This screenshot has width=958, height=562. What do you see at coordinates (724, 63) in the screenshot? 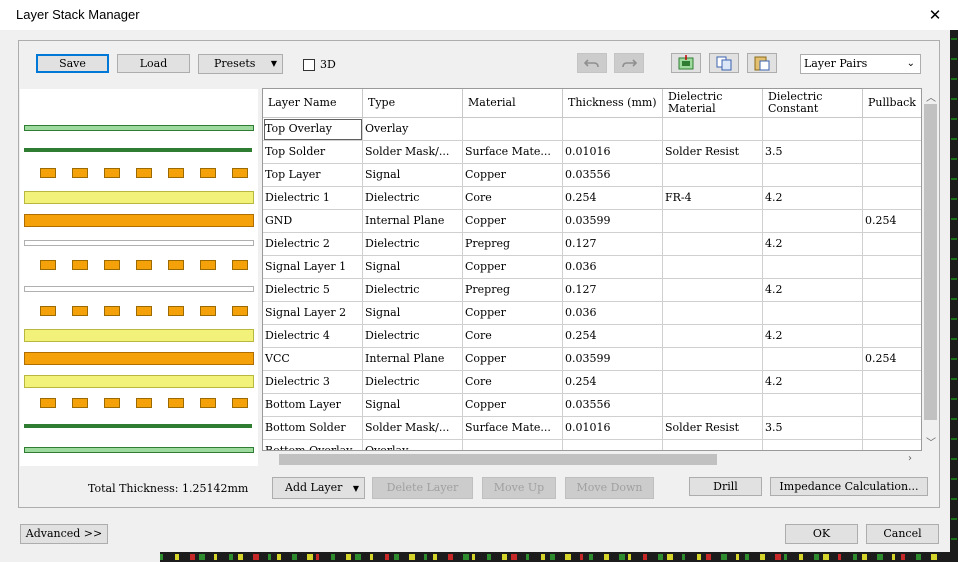
I see `copy-button` at bounding box center [724, 63].